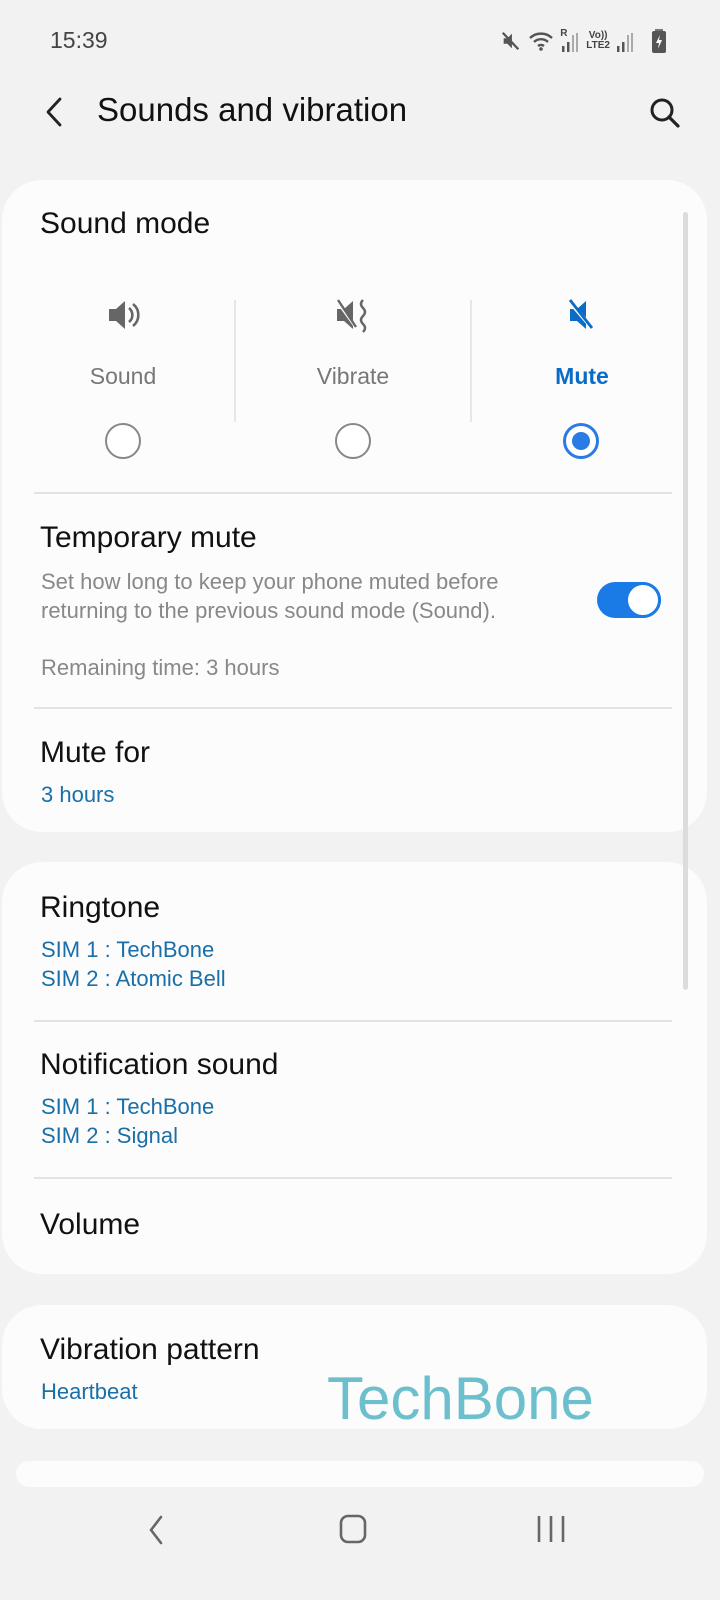  What do you see at coordinates (643, 600) in the screenshot?
I see `toggle-knob` at bounding box center [643, 600].